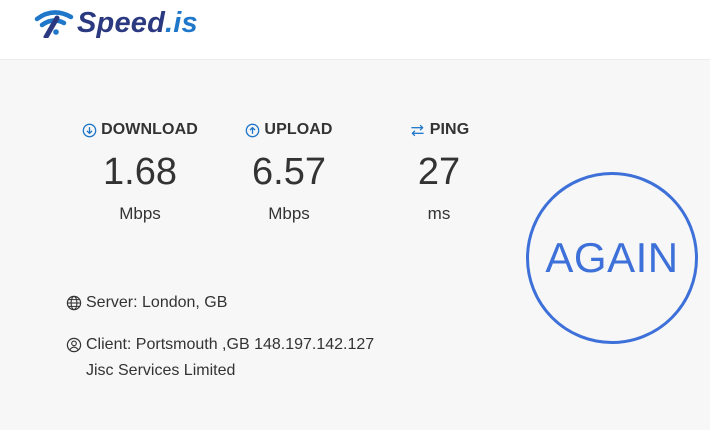 This screenshot has width=710, height=430. I want to click on again-button-label: AGAIN, so click(612, 257).